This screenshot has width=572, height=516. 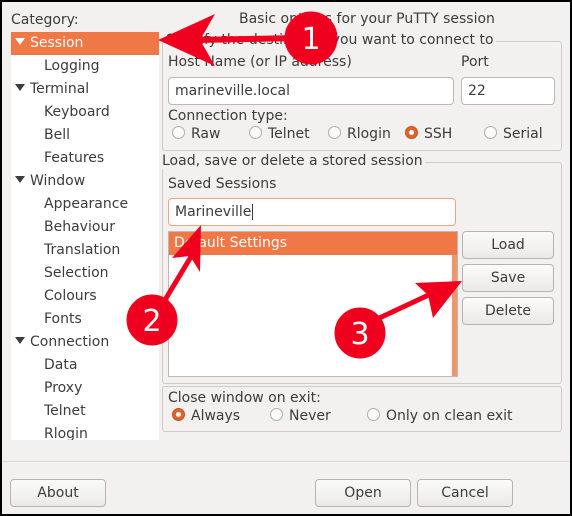 What do you see at coordinates (58, 493) in the screenshot?
I see `about-button: About` at bounding box center [58, 493].